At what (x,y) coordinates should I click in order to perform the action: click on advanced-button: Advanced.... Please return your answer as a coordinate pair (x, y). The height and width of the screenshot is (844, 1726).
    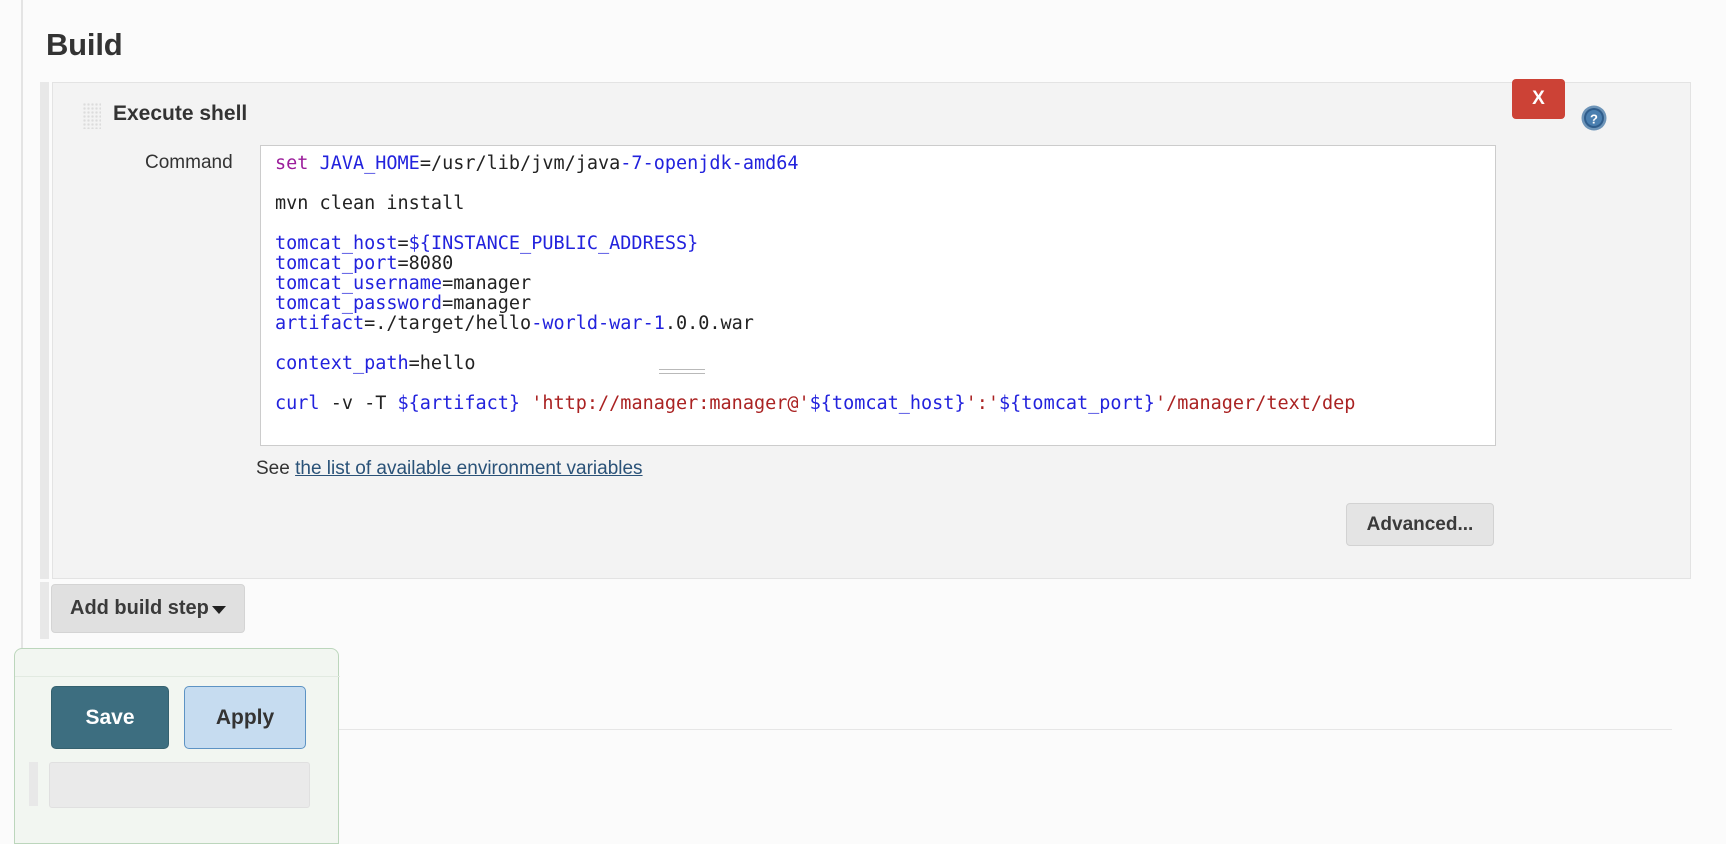
    Looking at the image, I should click on (1420, 524).